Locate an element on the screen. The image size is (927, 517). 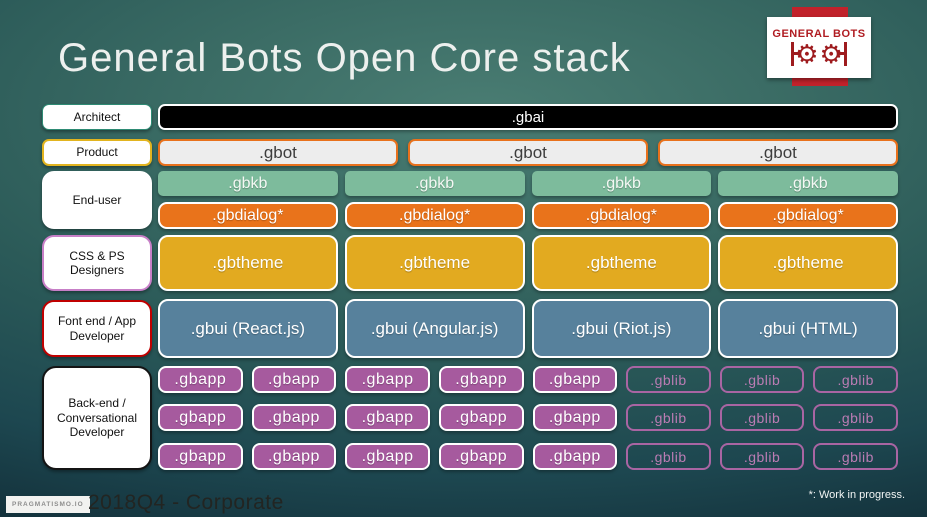
role-label-front-end-app-developer: Font end / App Developer is located at coordinates (97, 328).